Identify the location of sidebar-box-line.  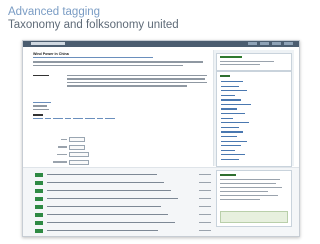
(247, 62).